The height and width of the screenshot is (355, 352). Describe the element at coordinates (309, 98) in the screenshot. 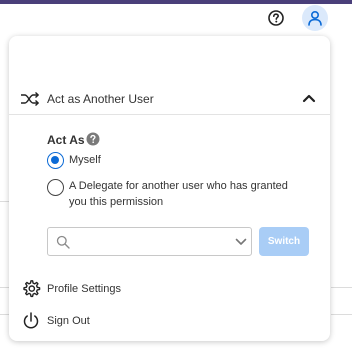

I see `chevron-up-icon` at that location.